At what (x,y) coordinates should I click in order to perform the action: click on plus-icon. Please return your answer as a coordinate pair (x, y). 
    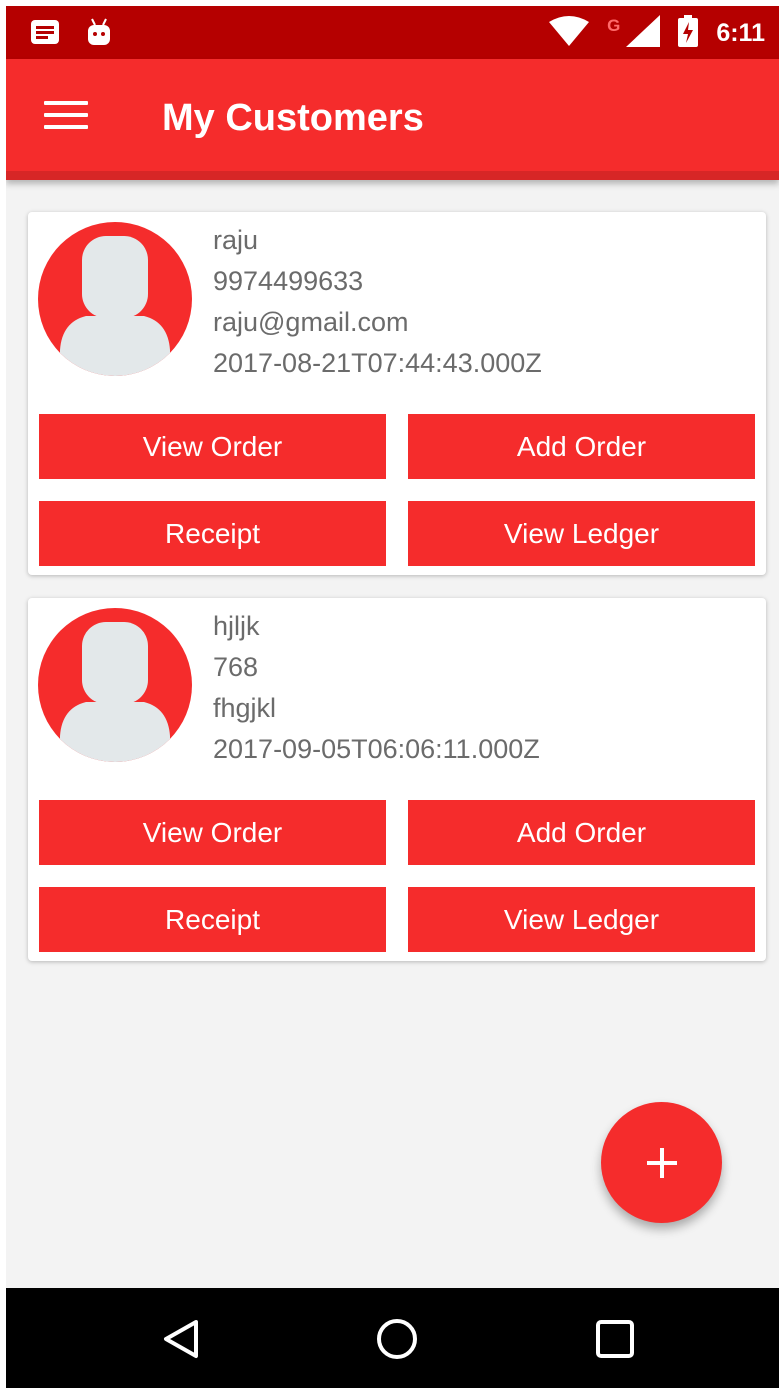
    Looking at the image, I should click on (661, 1162).